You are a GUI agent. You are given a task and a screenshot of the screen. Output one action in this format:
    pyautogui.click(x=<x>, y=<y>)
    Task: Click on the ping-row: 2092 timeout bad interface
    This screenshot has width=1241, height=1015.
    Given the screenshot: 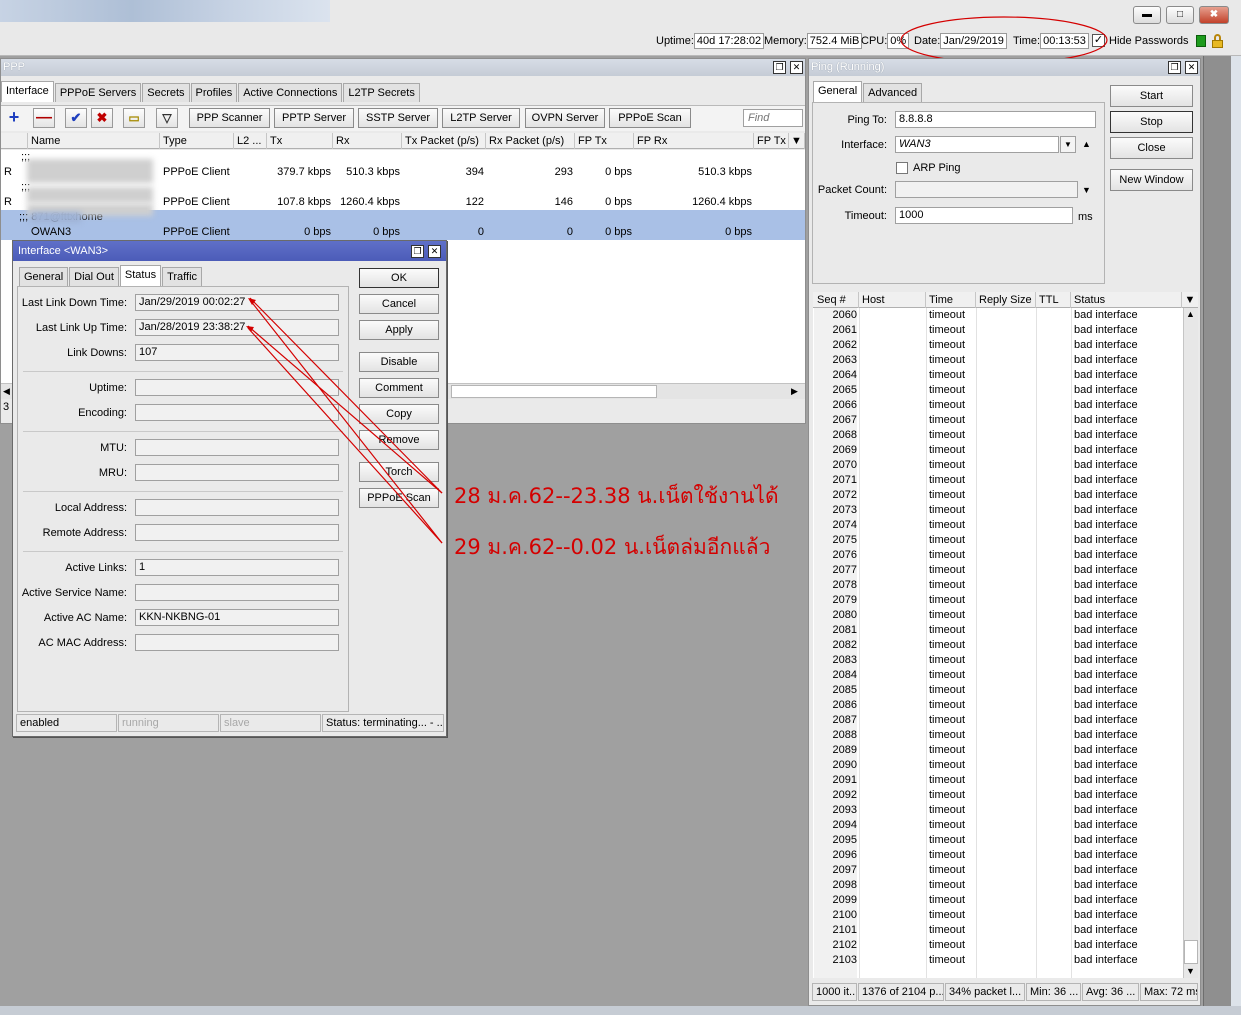 What is the action you would take?
    pyautogui.click(x=998, y=795)
    